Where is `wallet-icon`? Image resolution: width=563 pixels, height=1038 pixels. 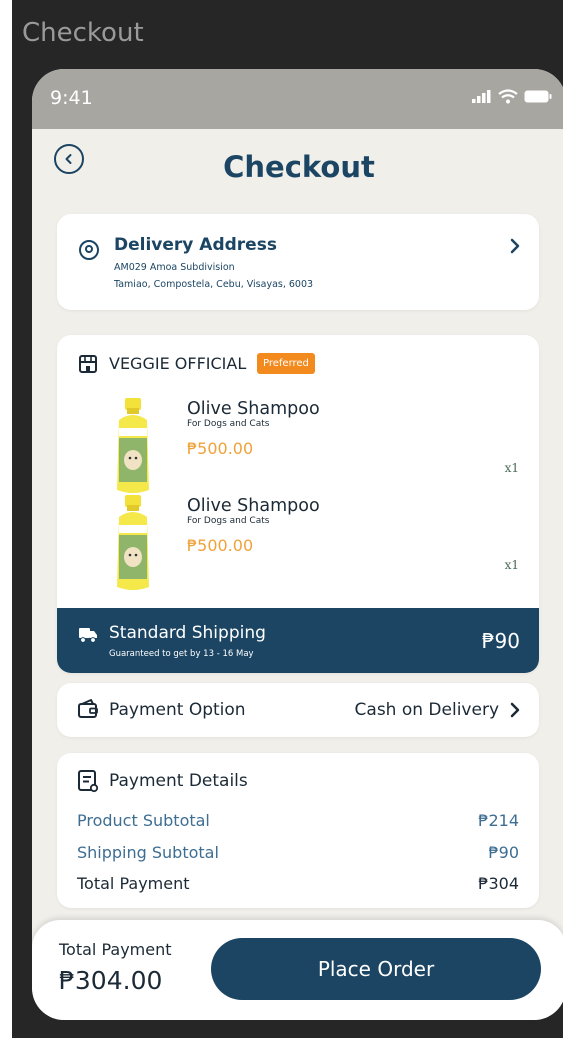
wallet-icon is located at coordinates (88, 708).